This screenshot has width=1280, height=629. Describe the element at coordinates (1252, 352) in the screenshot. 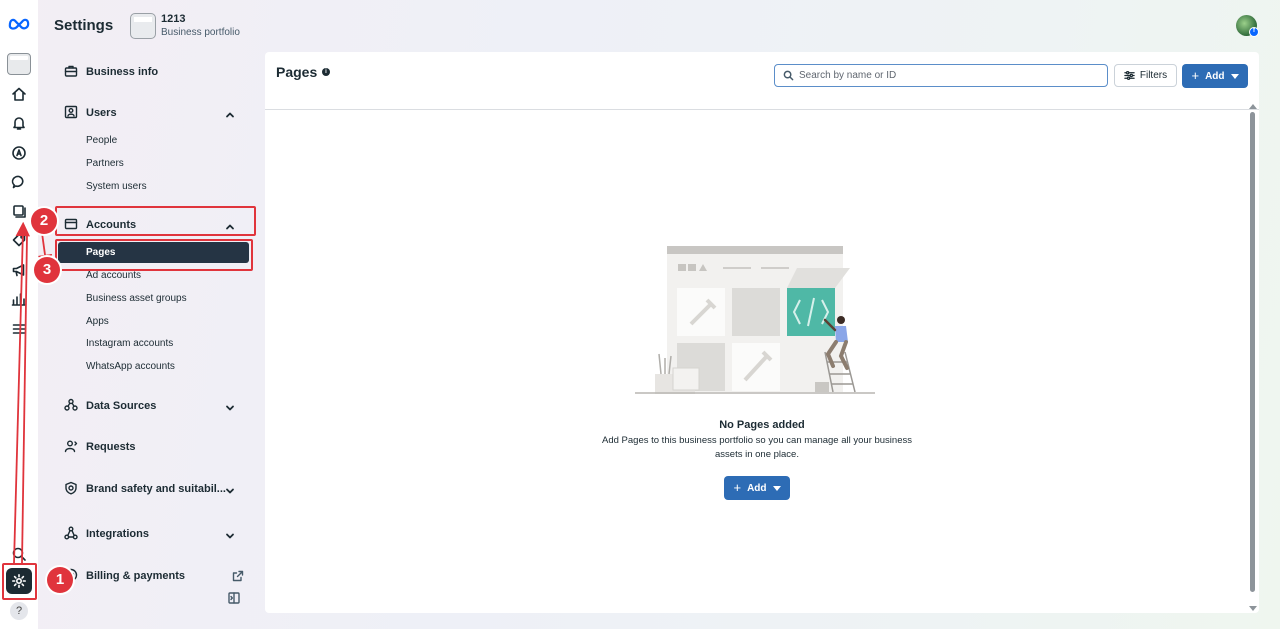

I see `scrollbar` at that location.